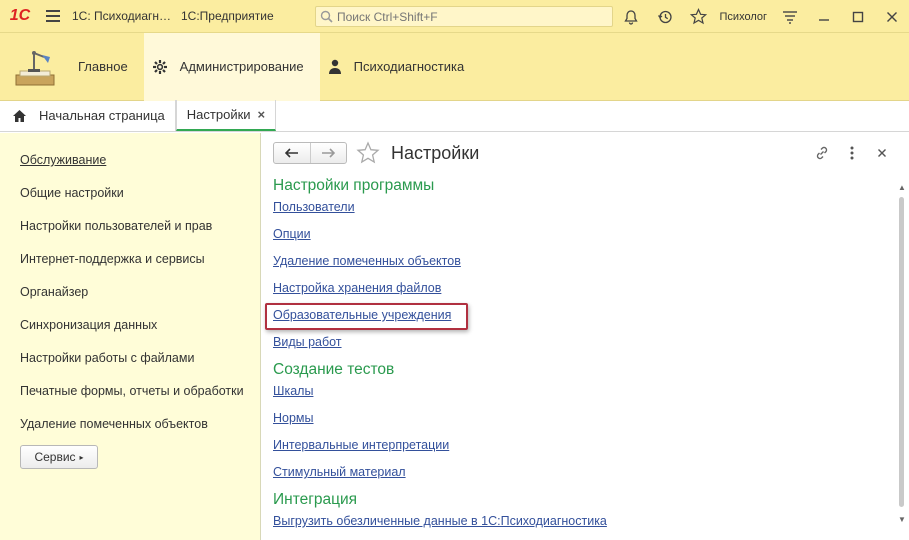  I want to click on page-title: Настройки, so click(435, 153).